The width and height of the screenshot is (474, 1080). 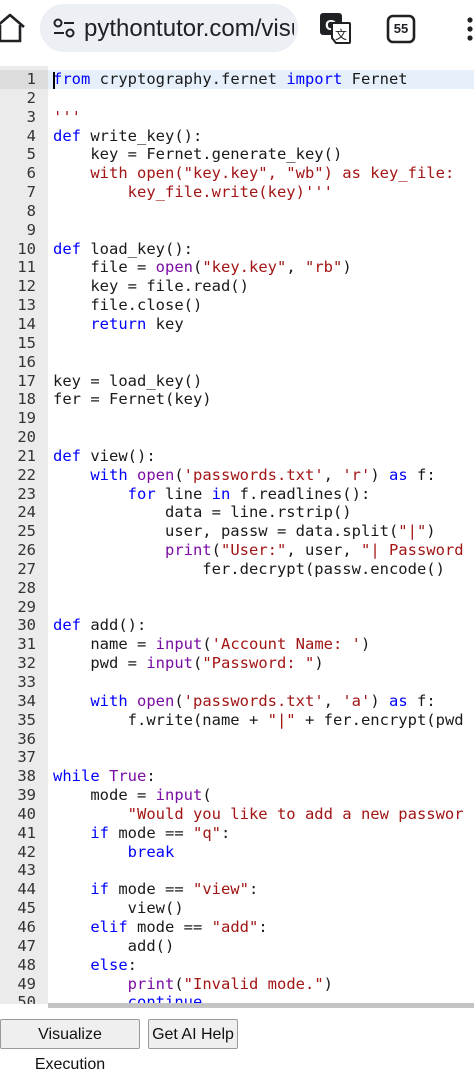 What do you see at coordinates (232, 418) in the screenshot?
I see `code-line: 19` at bounding box center [232, 418].